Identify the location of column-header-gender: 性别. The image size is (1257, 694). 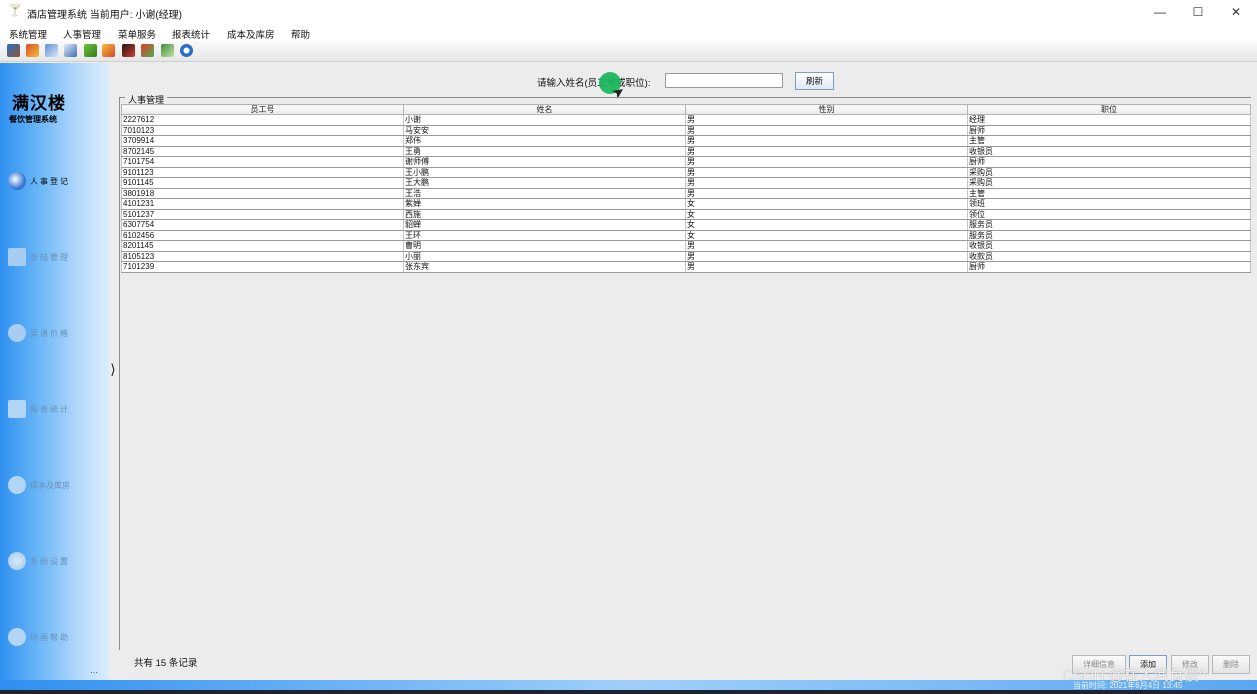
(826, 109).